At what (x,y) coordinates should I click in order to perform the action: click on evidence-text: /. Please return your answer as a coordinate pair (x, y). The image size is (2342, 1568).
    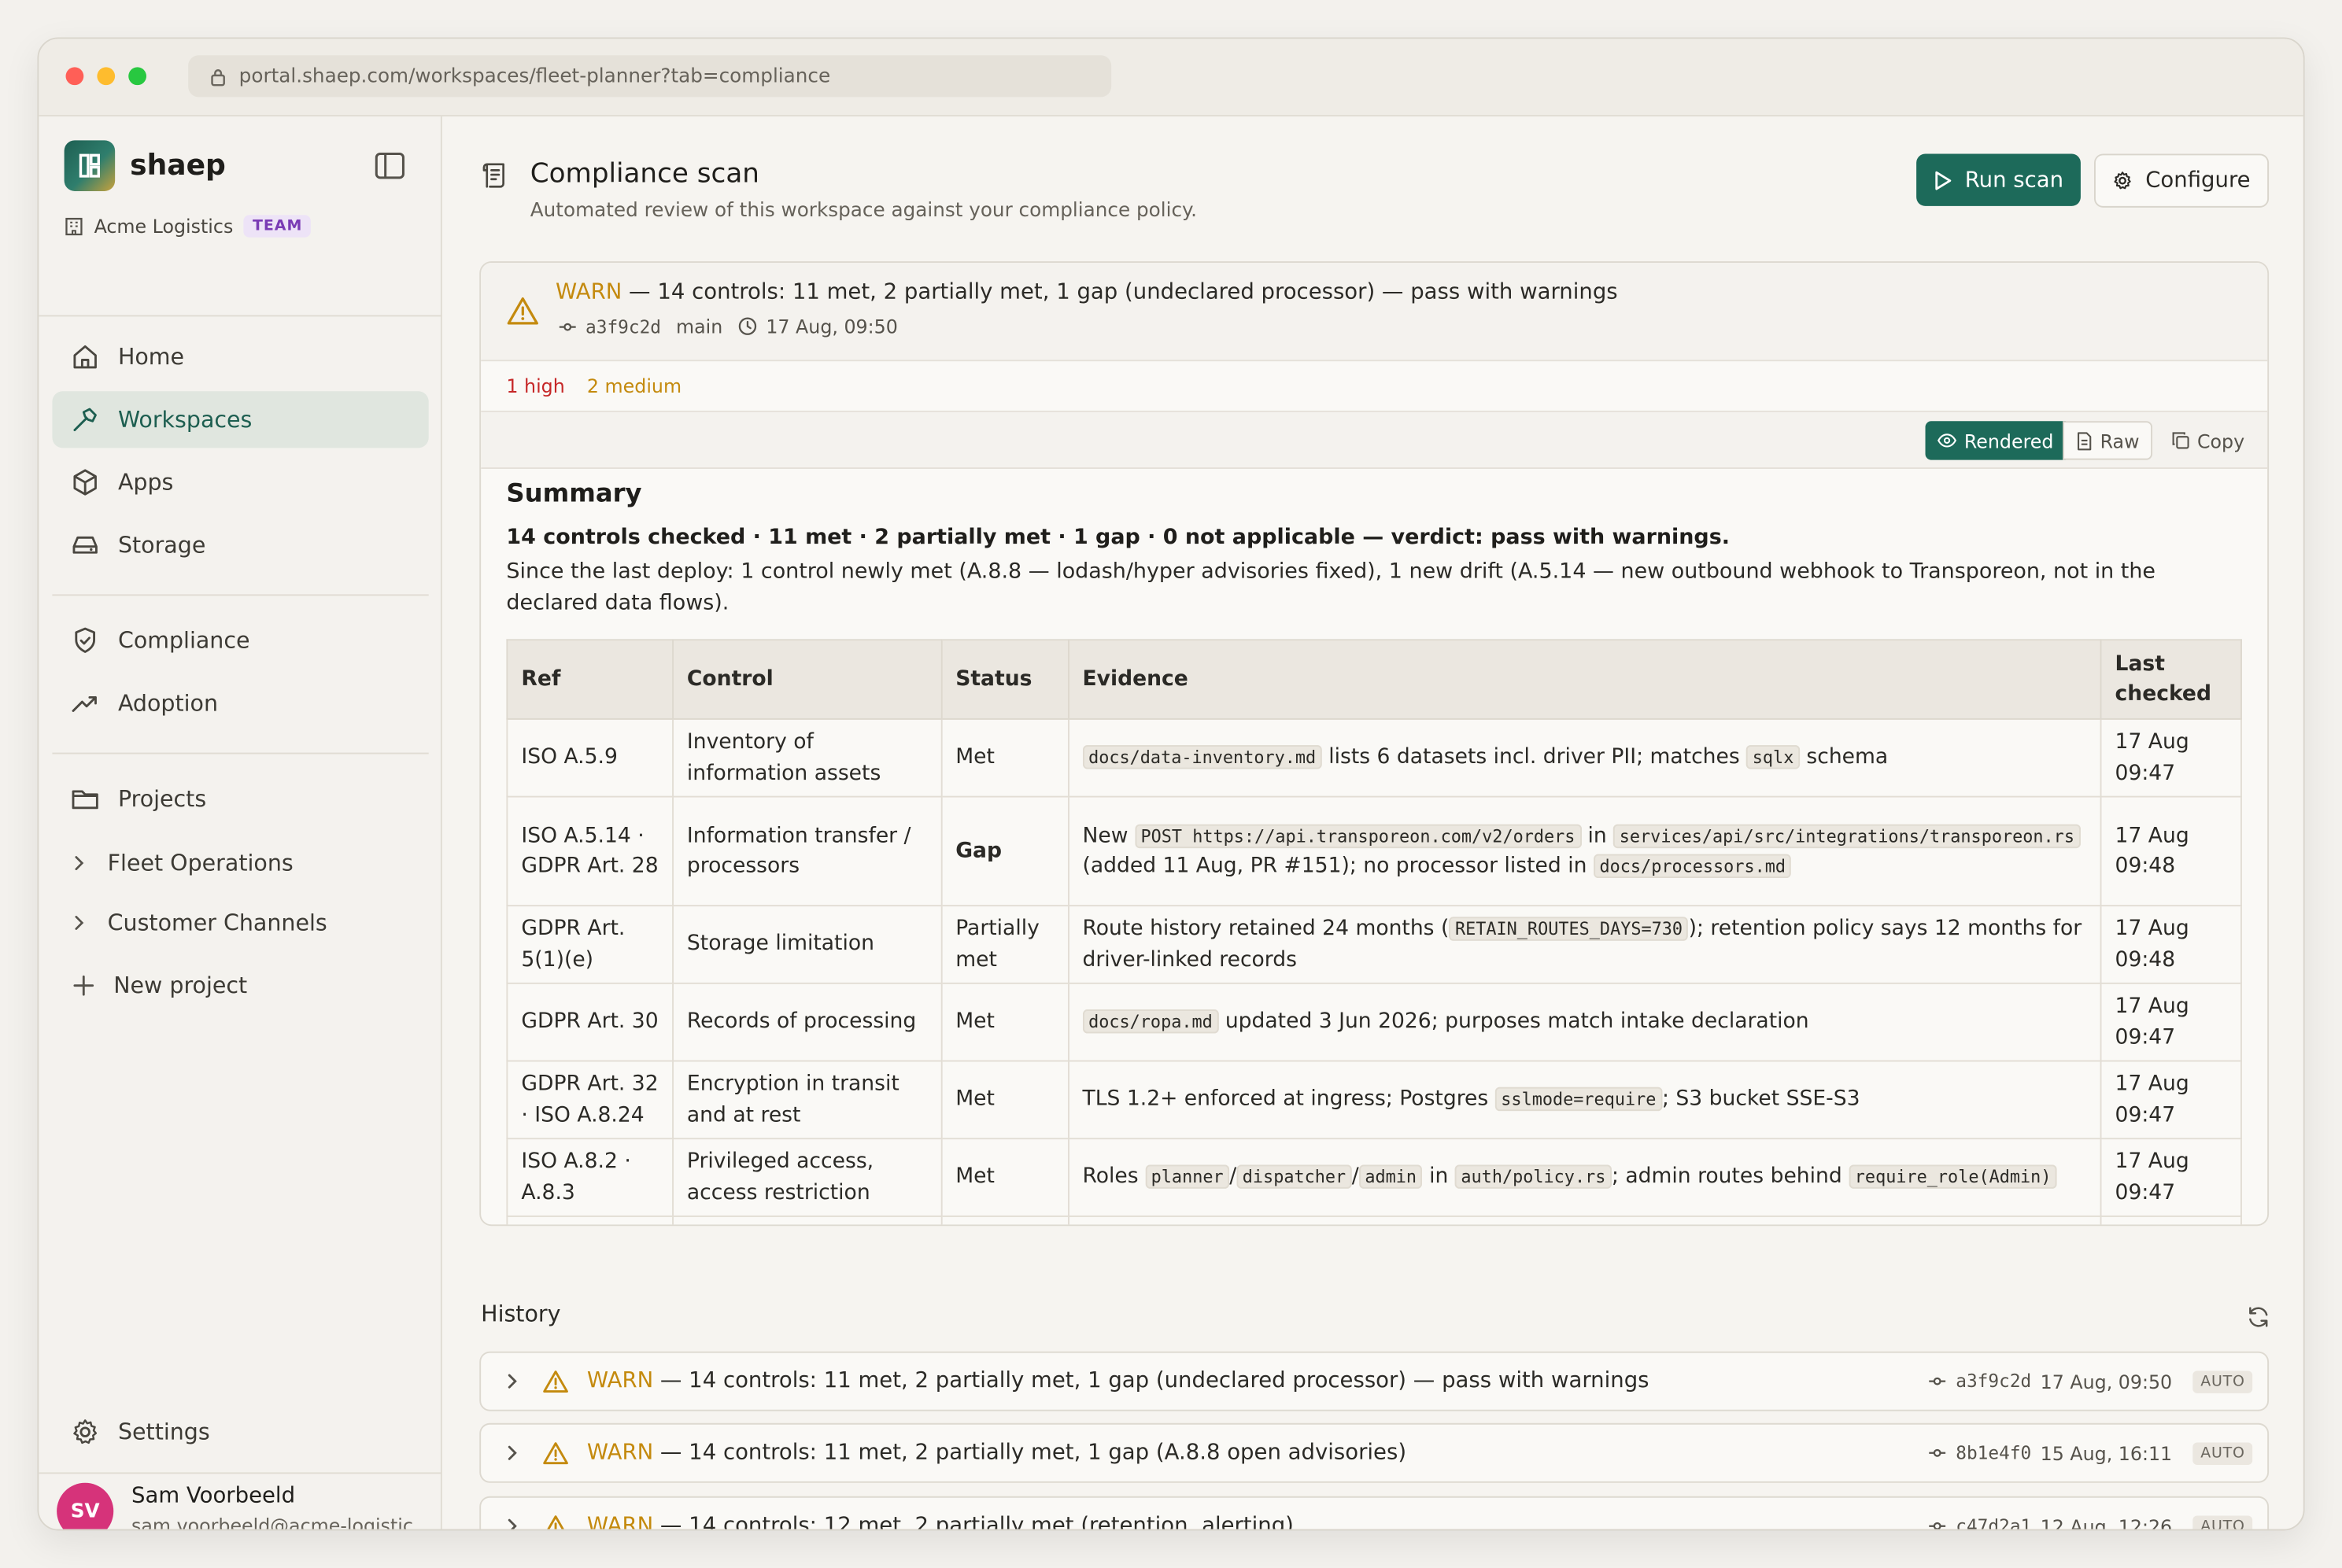
    Looking at the image, I should click on (1355, 1177).